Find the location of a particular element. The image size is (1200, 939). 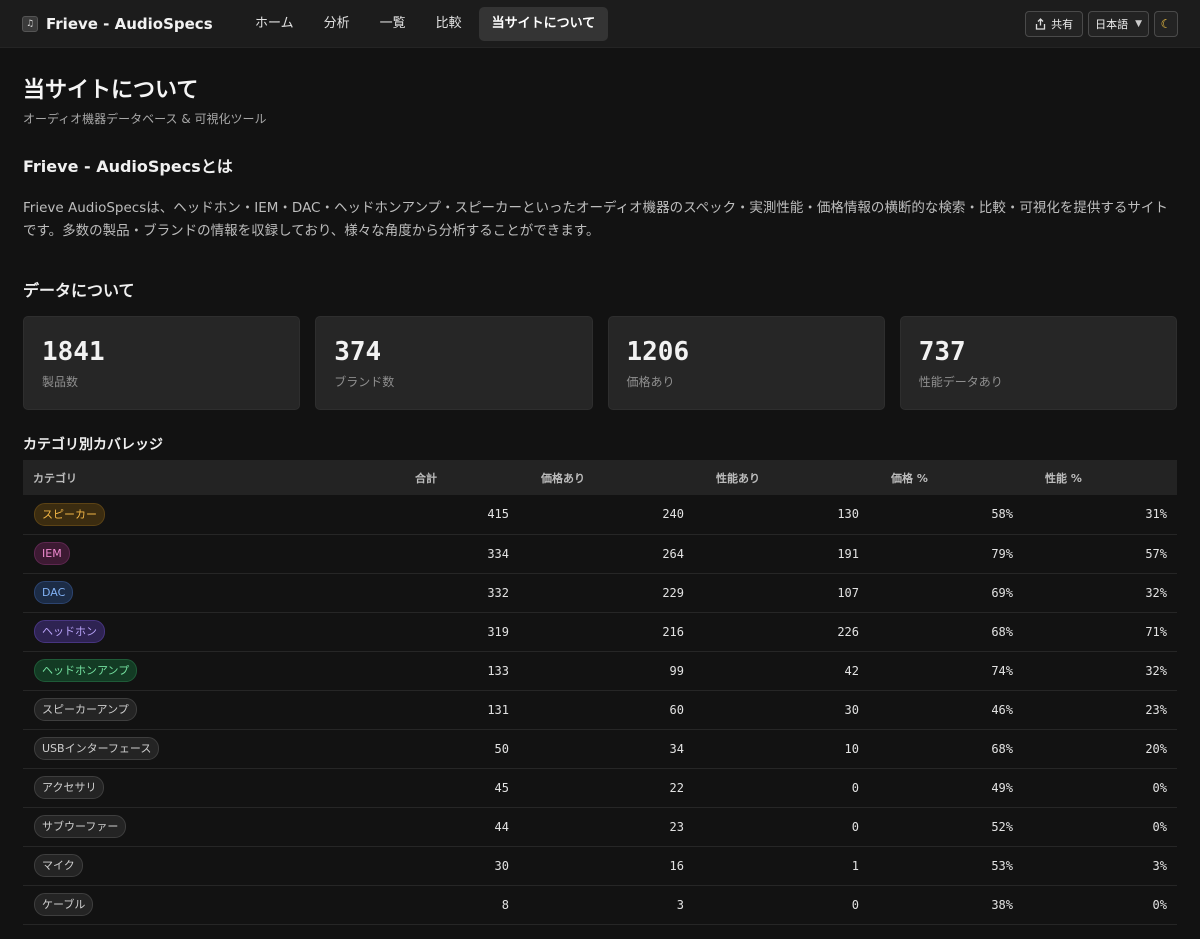

brand-title: Frieve - AudioSpecs is located at coordinates (129, 23).